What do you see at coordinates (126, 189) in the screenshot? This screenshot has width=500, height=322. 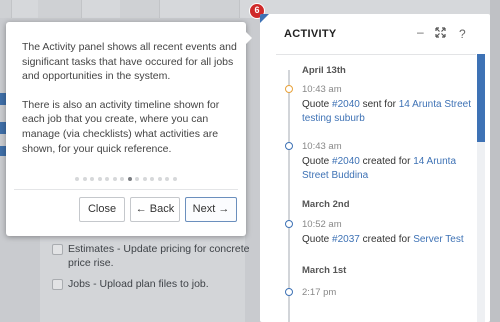 I see `tour-divider` at bounding box center [126, 189].